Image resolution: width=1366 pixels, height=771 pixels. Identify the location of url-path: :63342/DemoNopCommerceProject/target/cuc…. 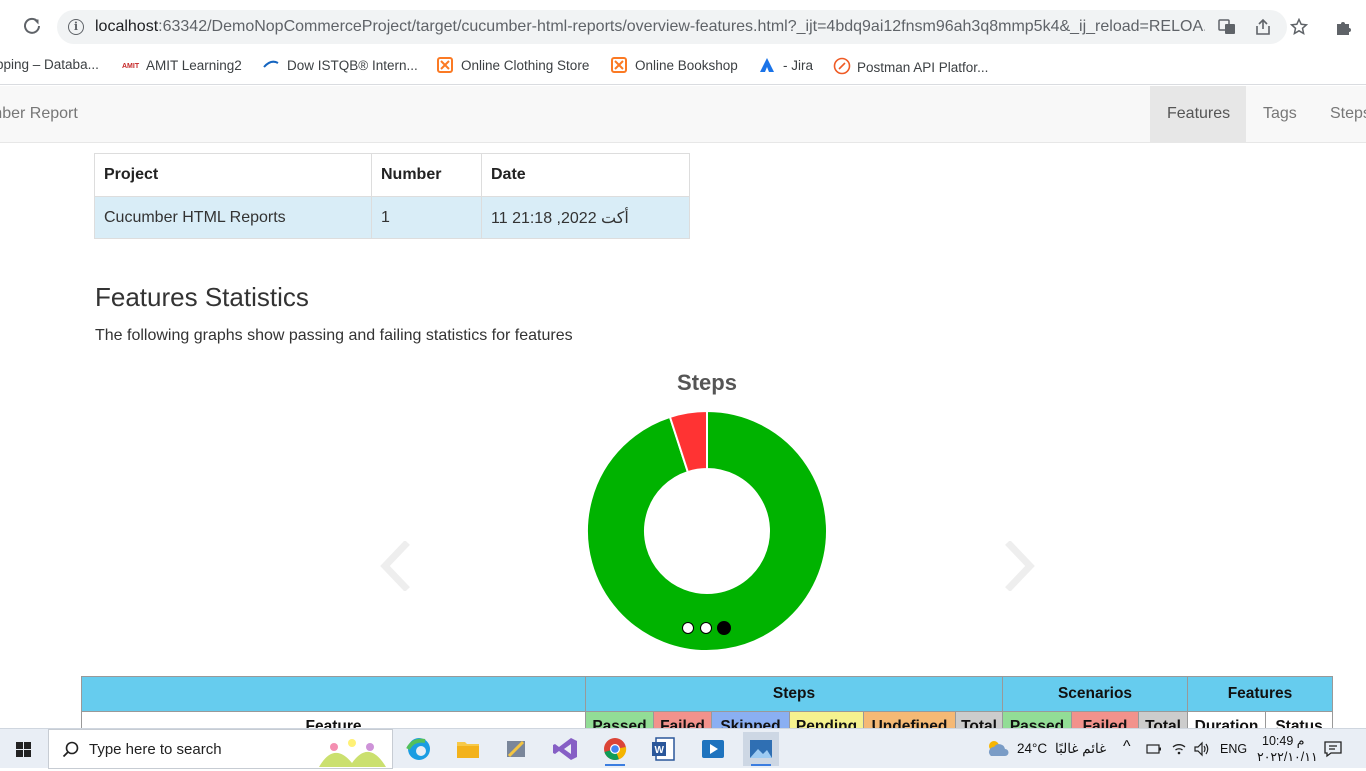
(681, 26).